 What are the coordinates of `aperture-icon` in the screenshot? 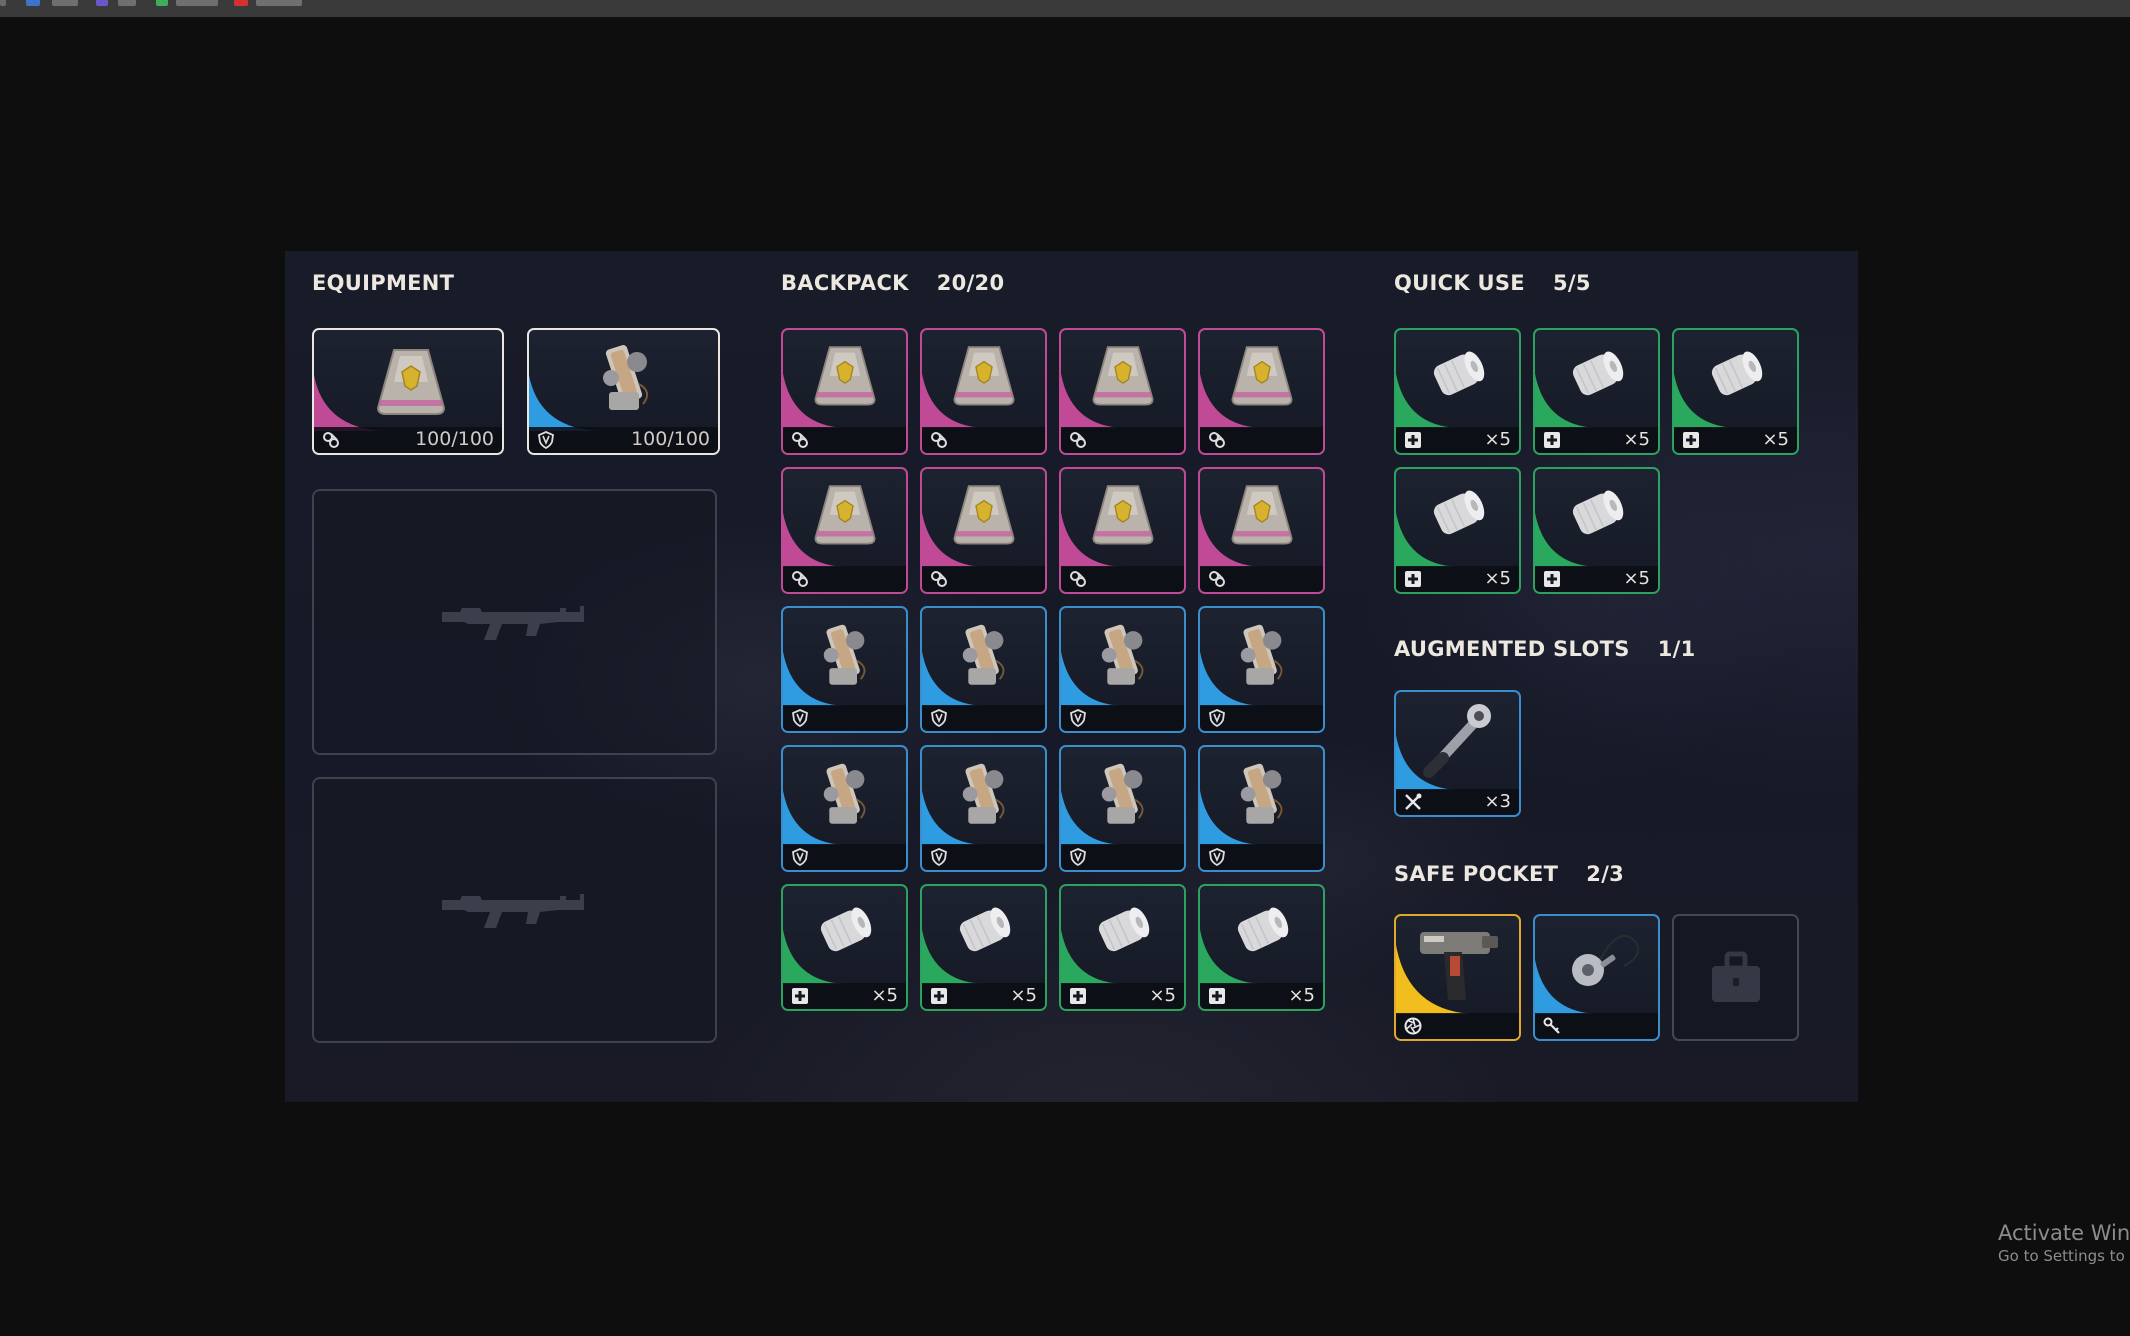 It's located at (1413, 1026).